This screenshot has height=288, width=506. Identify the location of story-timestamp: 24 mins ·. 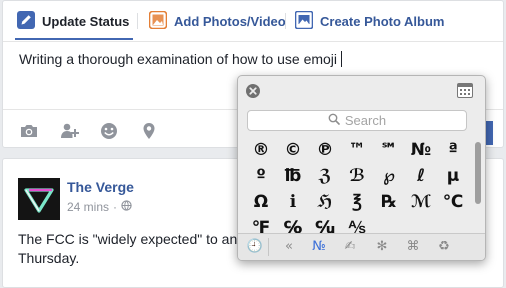
(99, 207).